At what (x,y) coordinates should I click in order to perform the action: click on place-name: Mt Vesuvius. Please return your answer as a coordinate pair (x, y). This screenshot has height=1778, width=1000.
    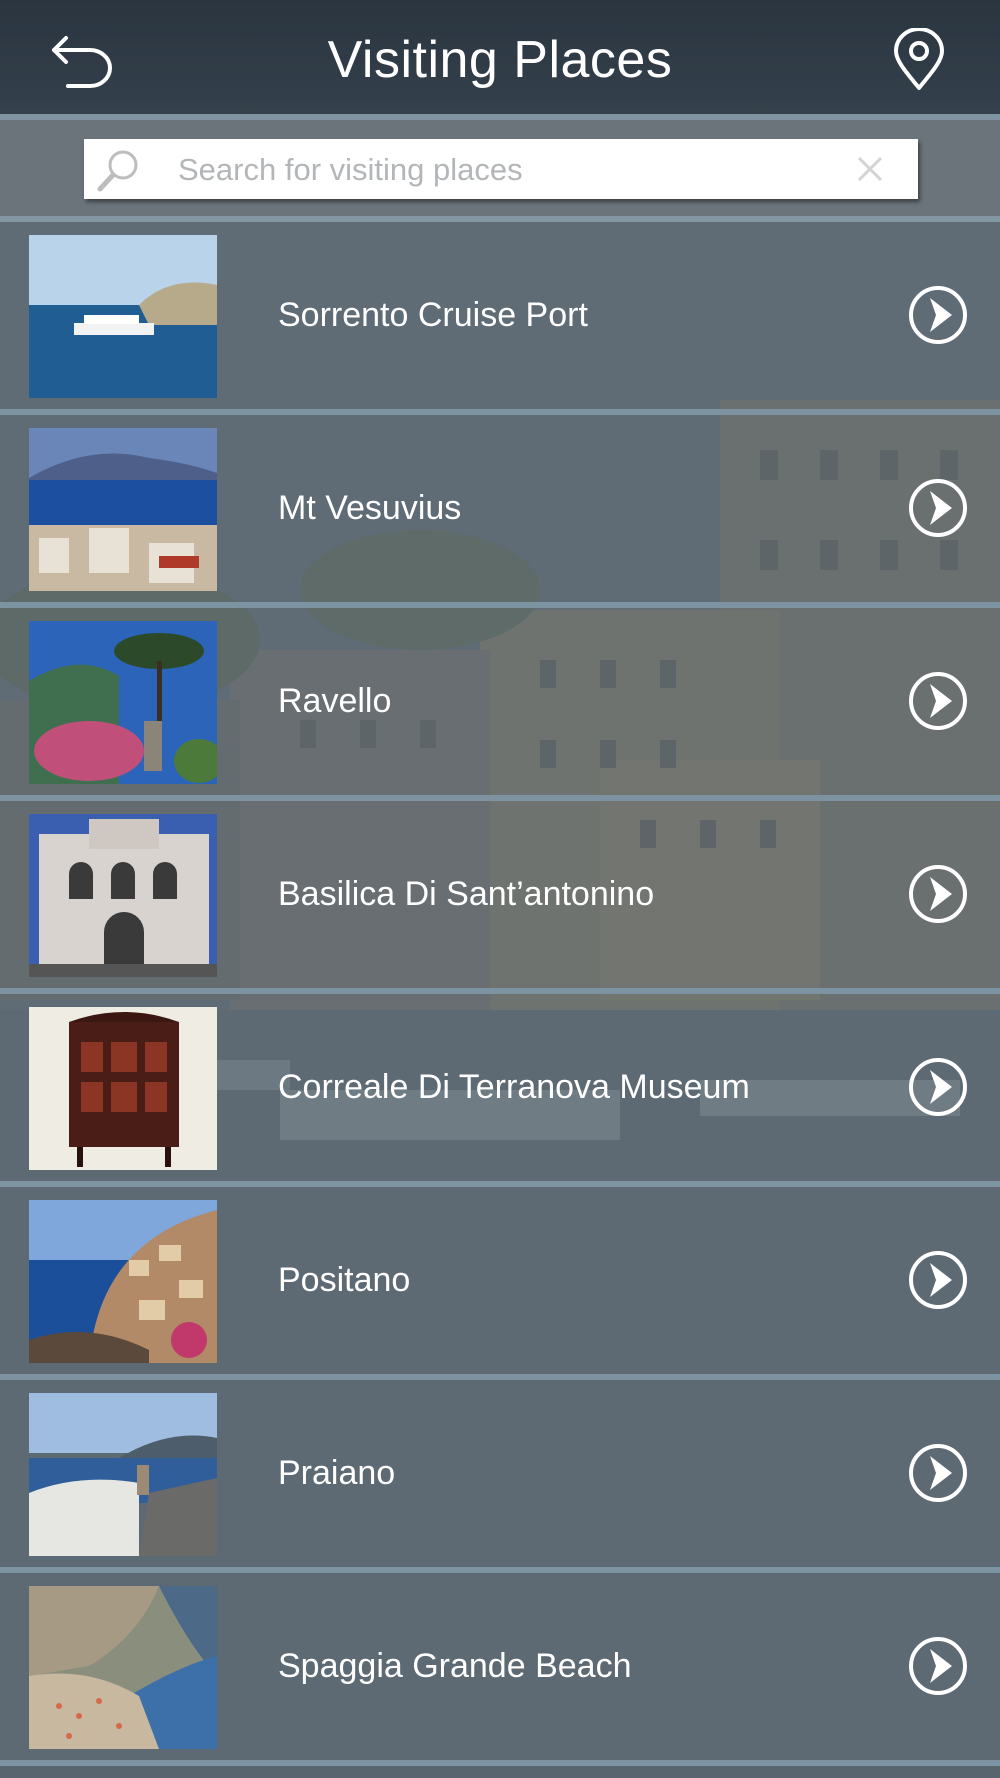
    Looking at the image, I should click on (370, 508).